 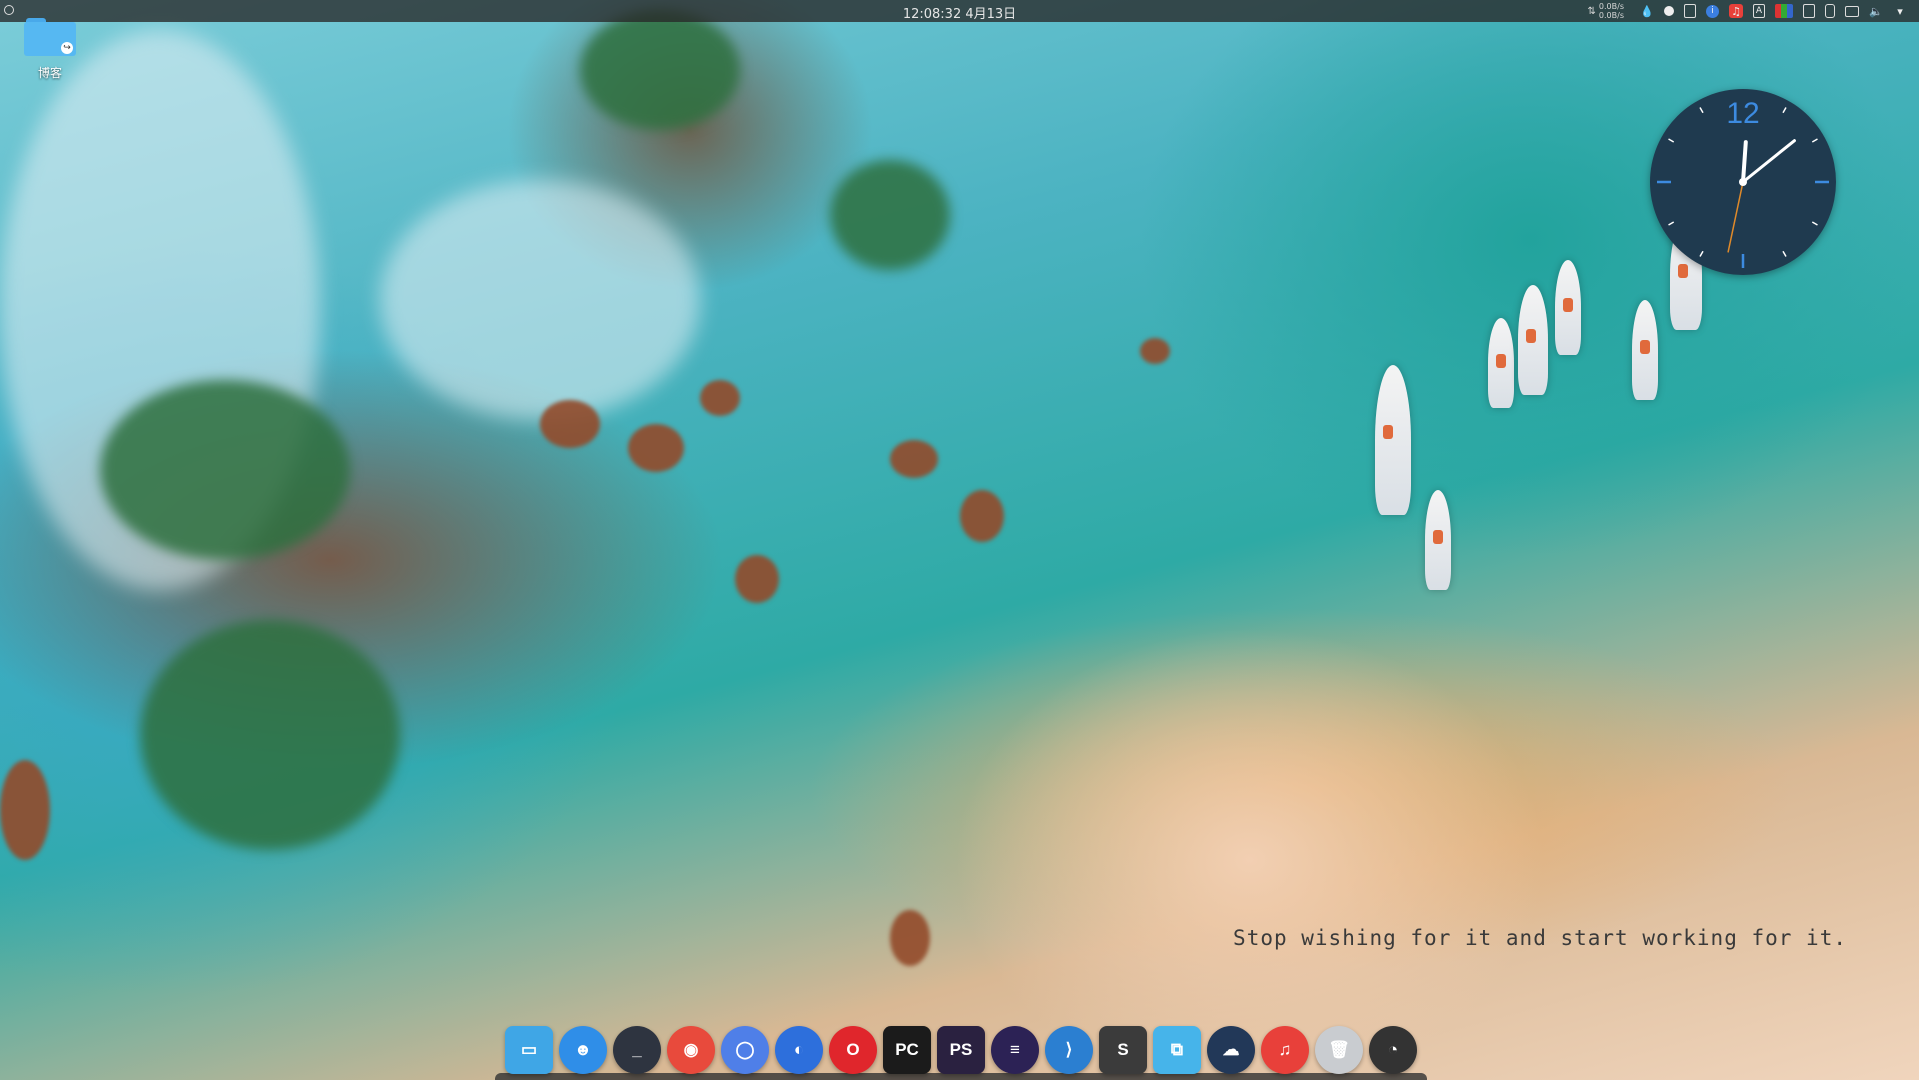 I want to click on dock-item-opera: O, so click(x=853, y=1050).